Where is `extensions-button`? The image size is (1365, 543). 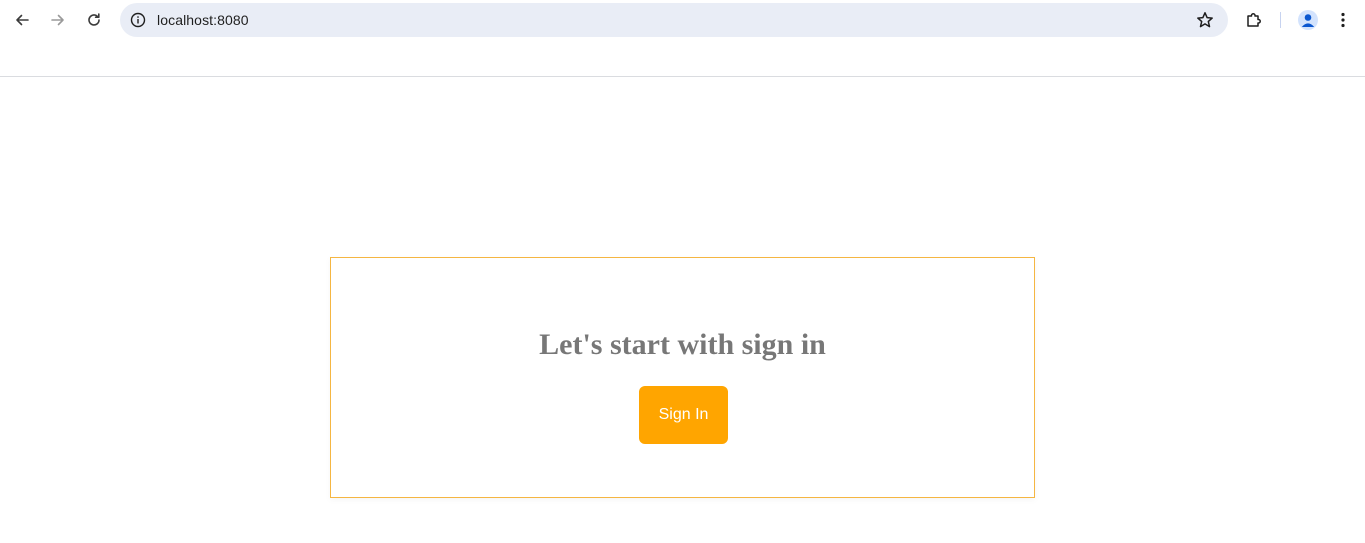 extensions-button is located at coordinates (1254, 20).